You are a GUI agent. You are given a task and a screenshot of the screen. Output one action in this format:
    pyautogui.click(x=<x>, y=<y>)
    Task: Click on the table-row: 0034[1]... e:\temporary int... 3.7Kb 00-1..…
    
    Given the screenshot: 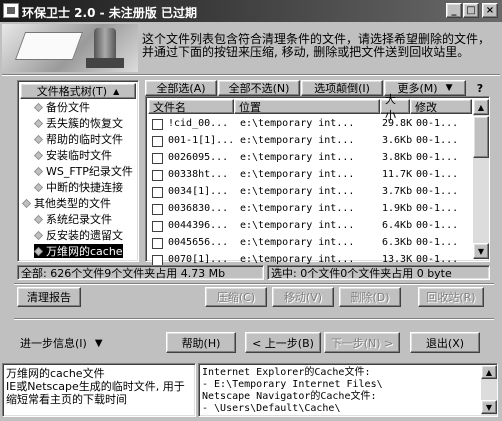 What is the action you would take?
    pyautogui.click(x=309, y=192)
    